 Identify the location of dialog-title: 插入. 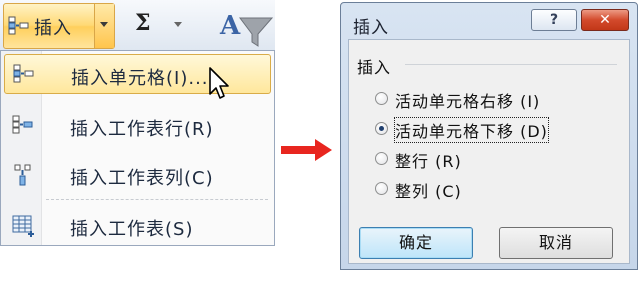
(371, 28).